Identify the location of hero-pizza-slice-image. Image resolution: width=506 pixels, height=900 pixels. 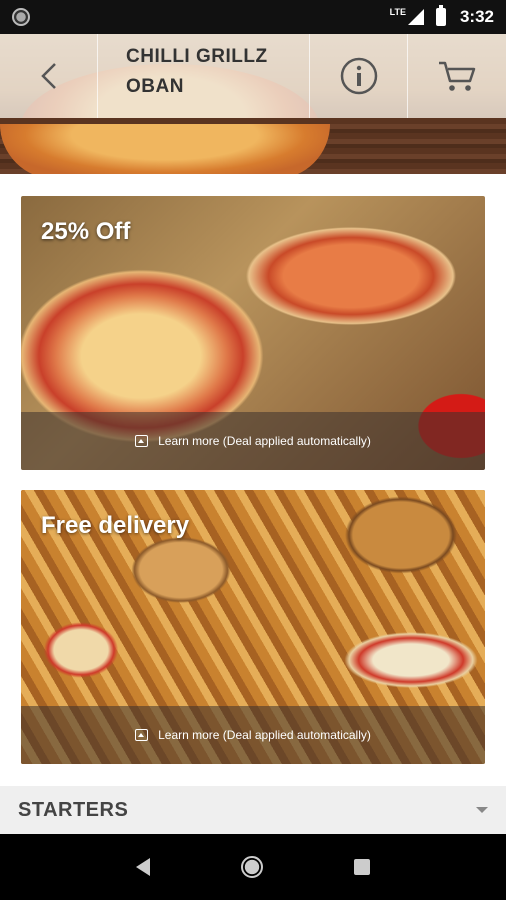
(165, 149).